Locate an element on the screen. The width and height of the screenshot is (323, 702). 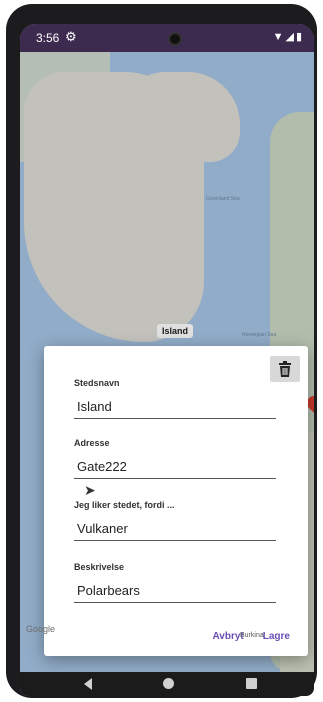
status-bar: 3:56 ⚙ ▼◢▮ is located at coordinates (167, 38).